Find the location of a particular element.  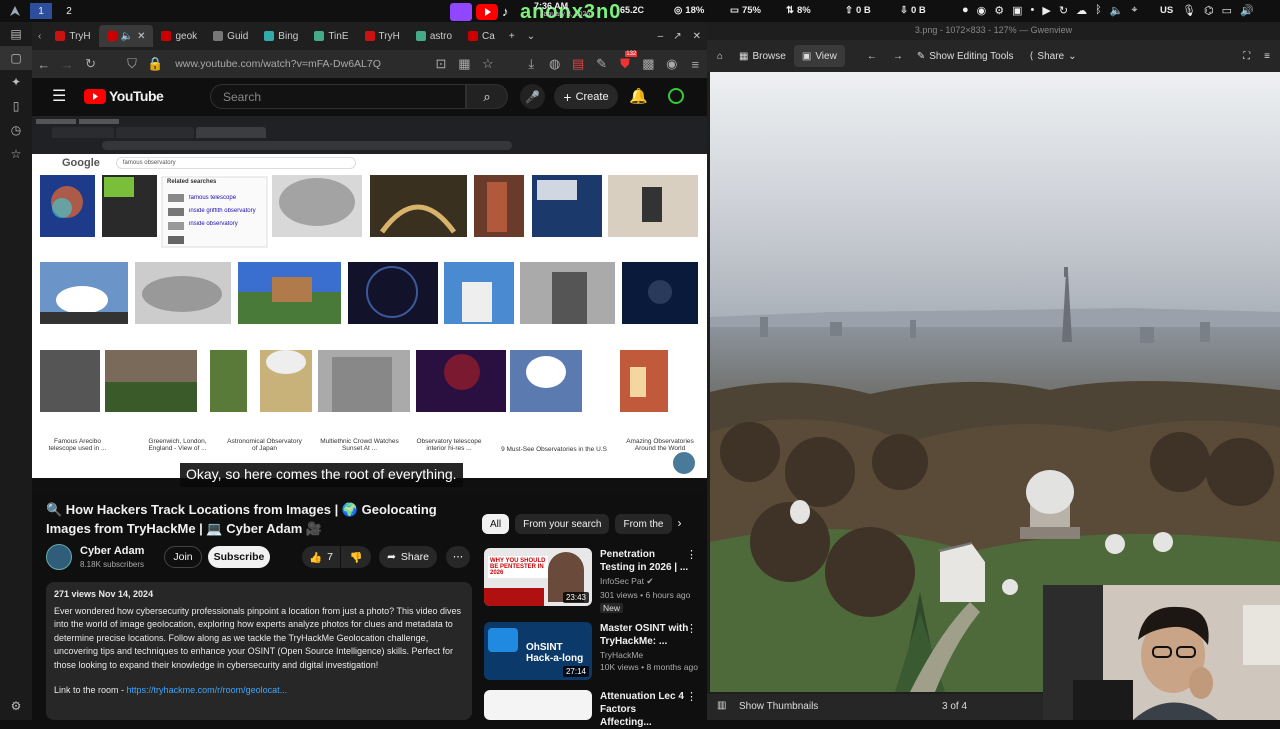

browser-tab-active: 🔈 ✕ is located at coordinates (126, 36).